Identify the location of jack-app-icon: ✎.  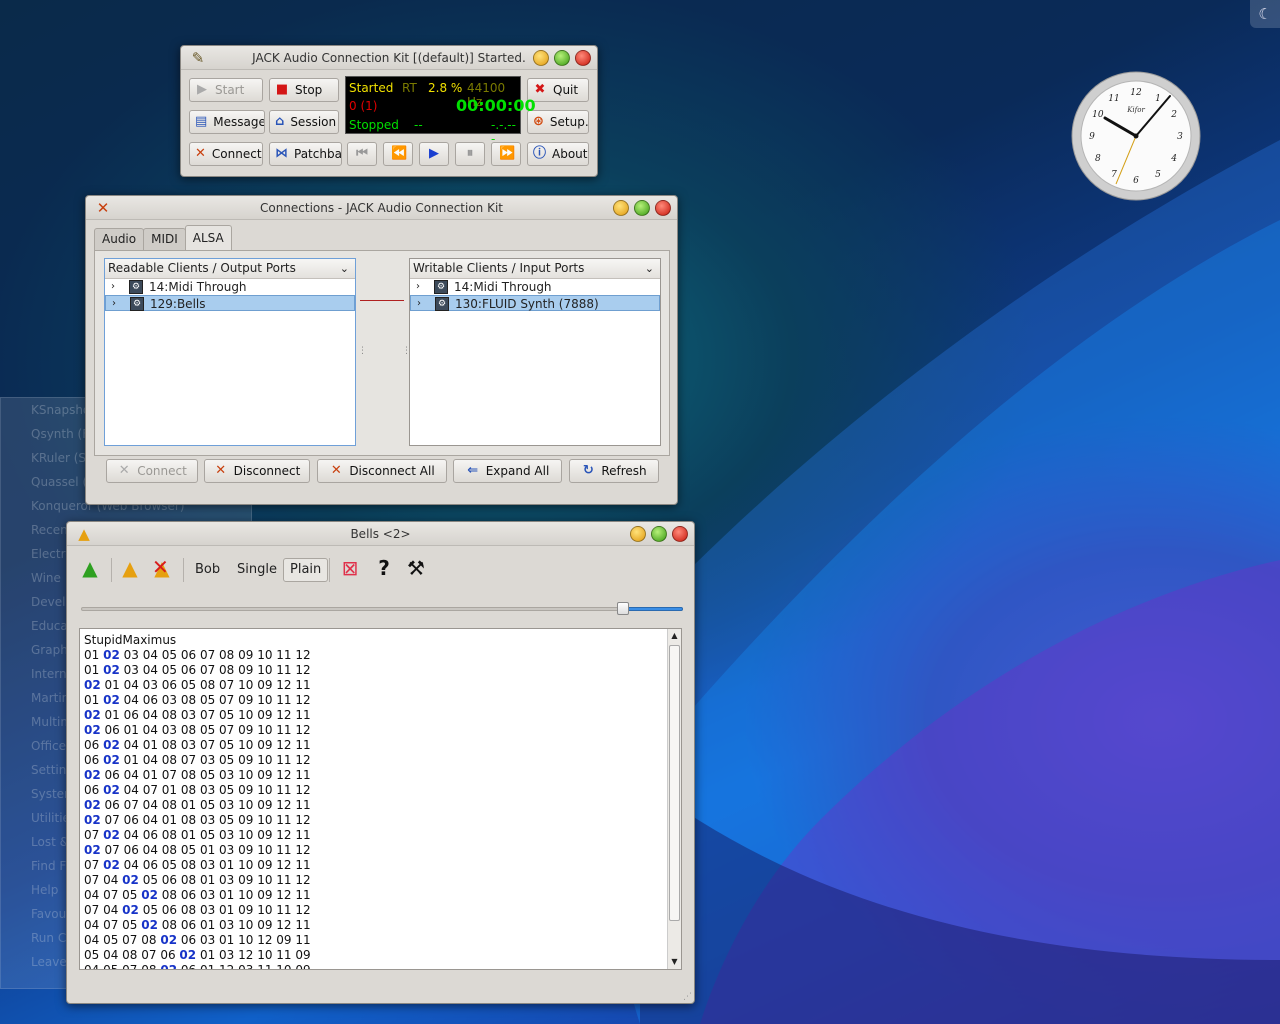
(198, 58).